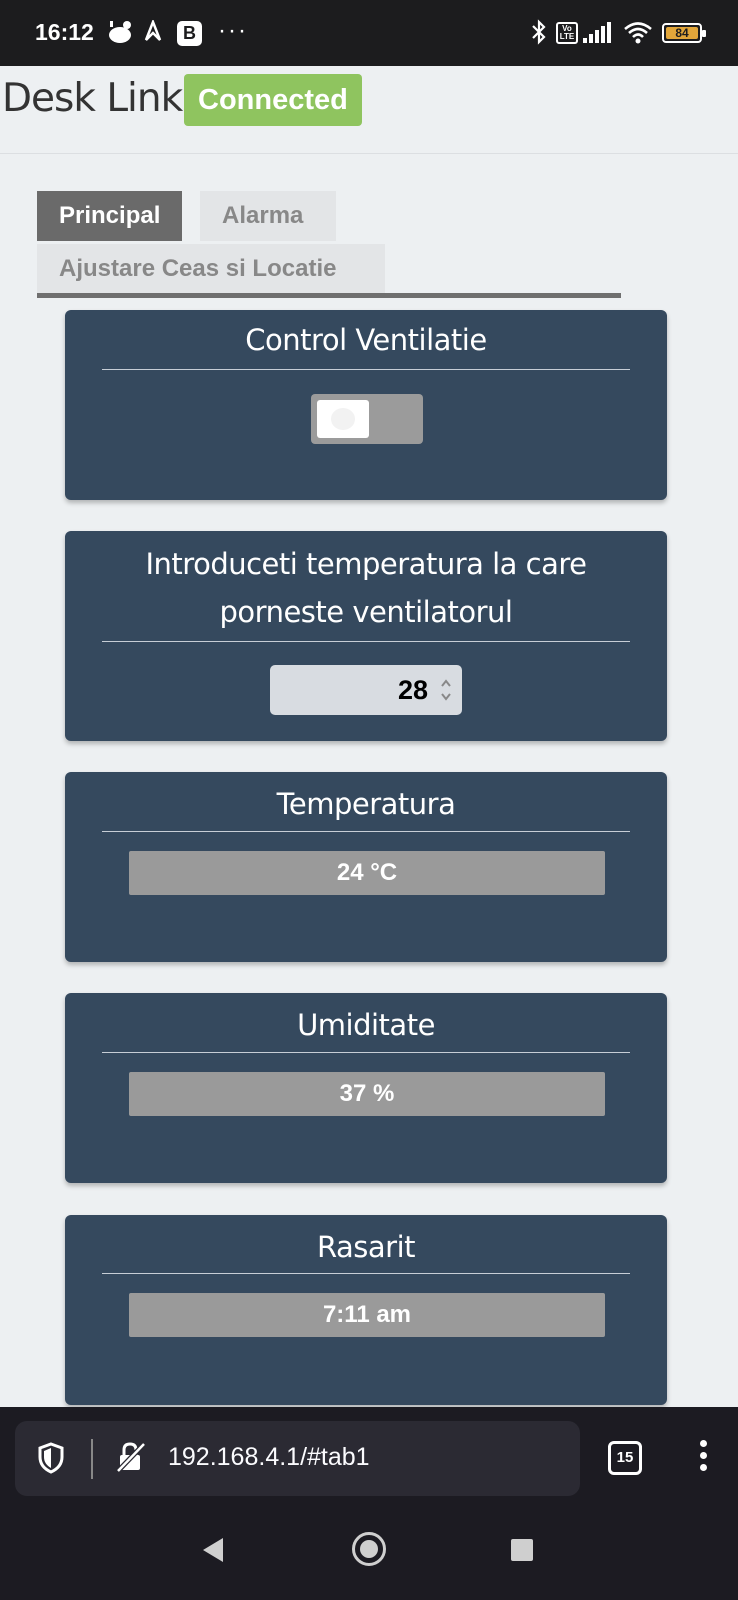  I want to click on menu-kebab-icon, so click(703, 1457).